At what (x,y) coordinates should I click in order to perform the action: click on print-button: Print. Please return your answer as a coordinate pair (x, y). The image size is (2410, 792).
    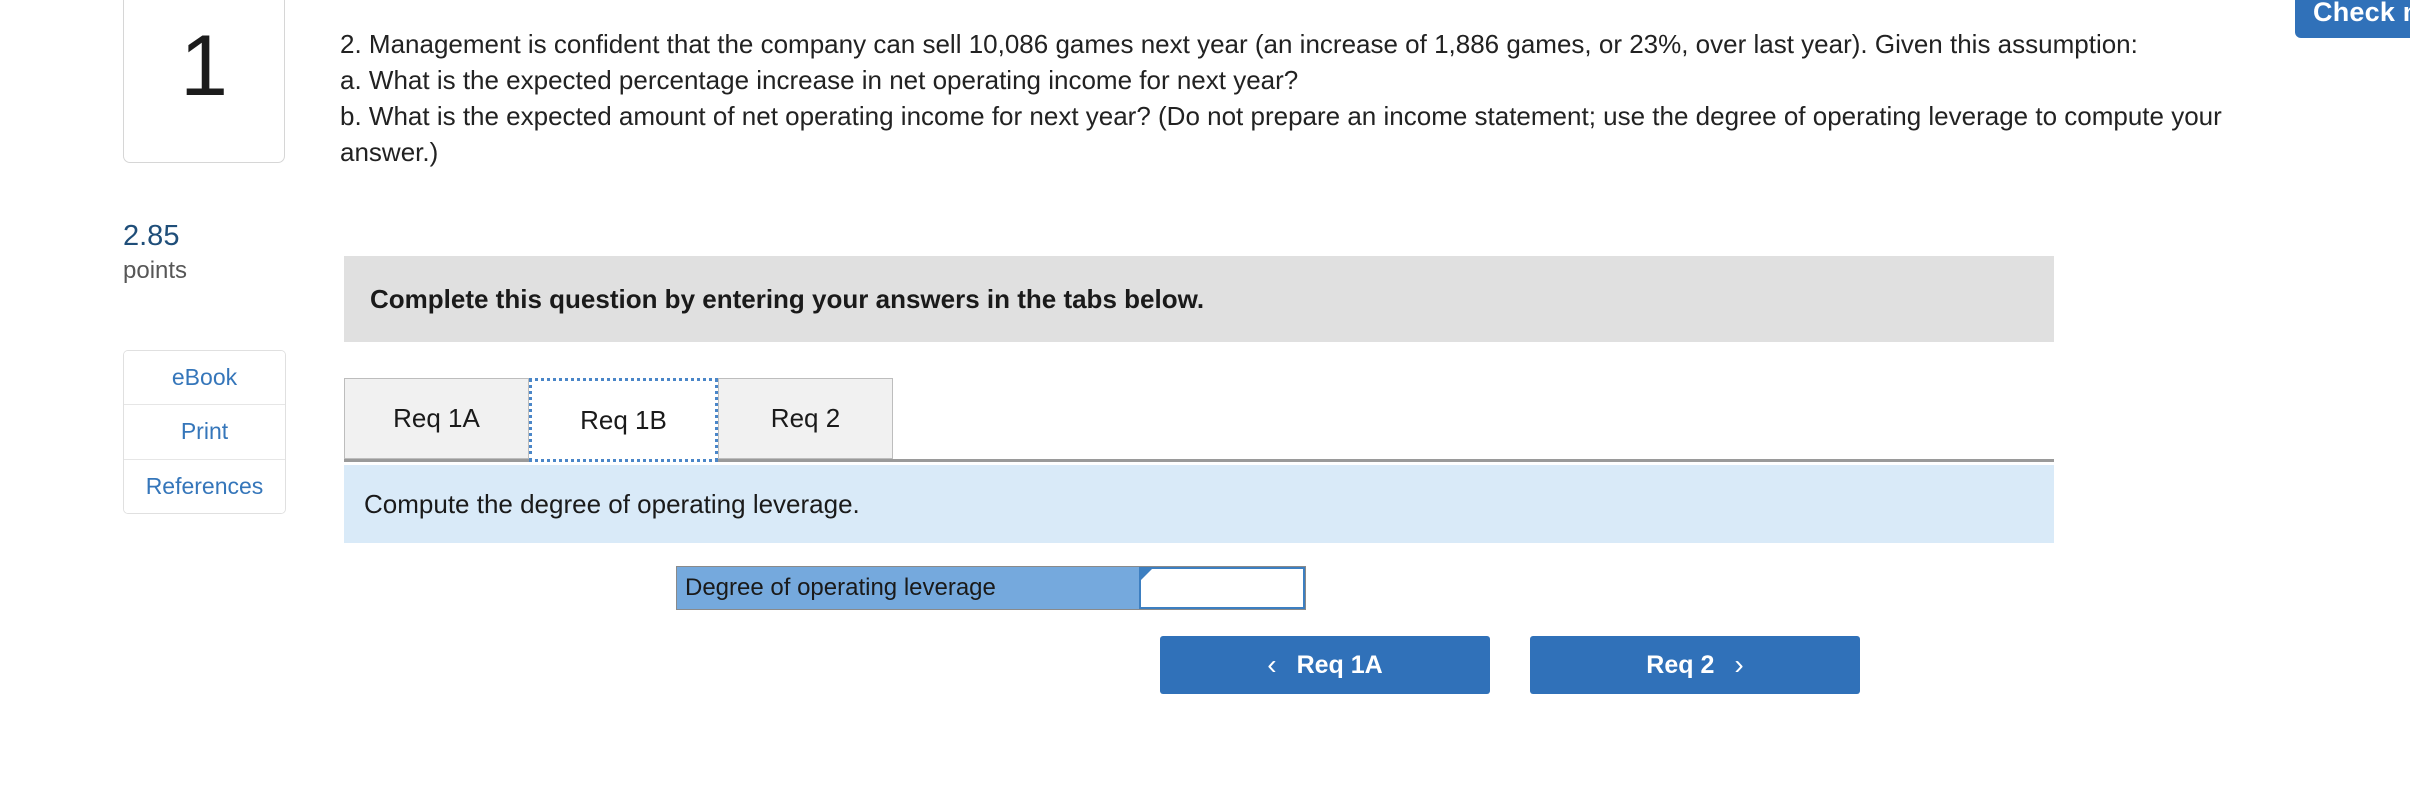
    Looking at the image, I should click on (204, 432).